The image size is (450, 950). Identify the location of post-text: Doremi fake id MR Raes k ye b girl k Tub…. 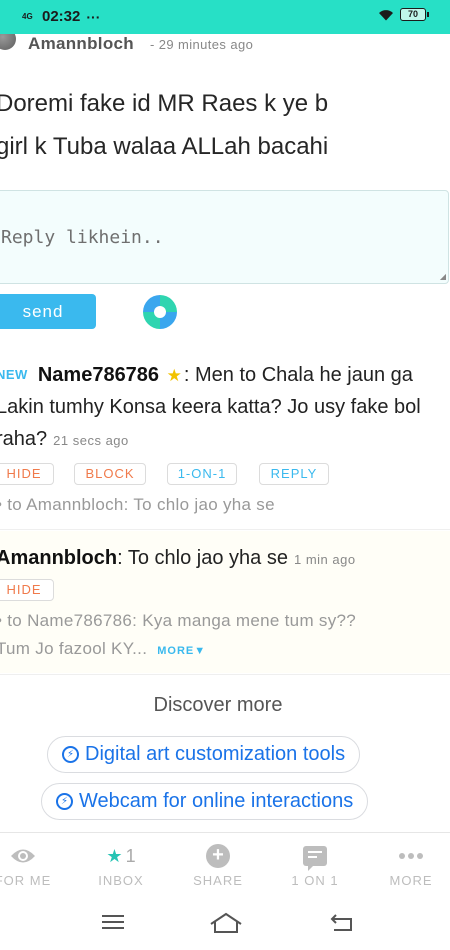
(225, 125).